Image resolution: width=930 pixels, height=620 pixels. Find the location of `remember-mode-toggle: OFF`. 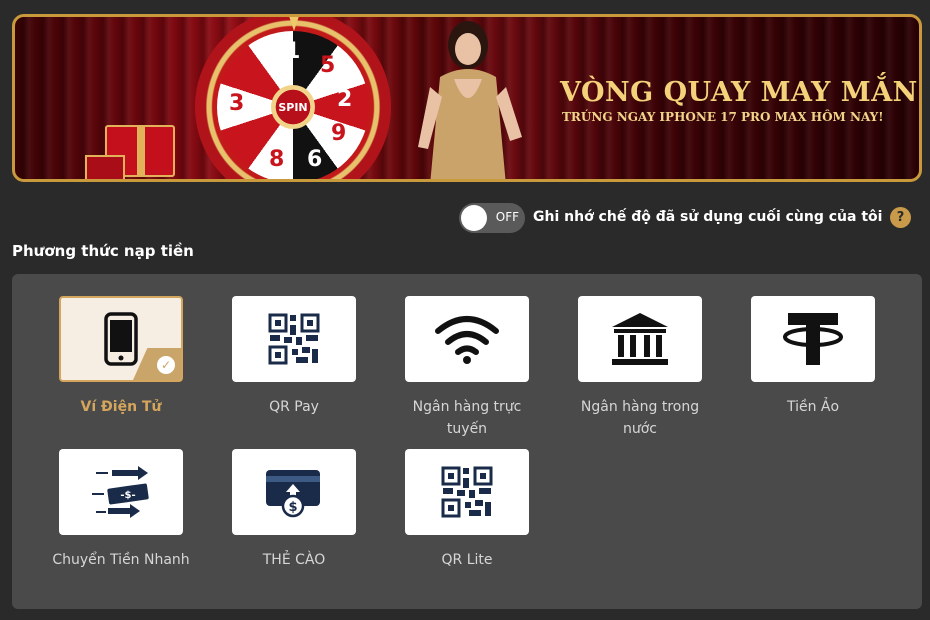

remember-mode-toggle: OFF is located at coordinates (492, 218).